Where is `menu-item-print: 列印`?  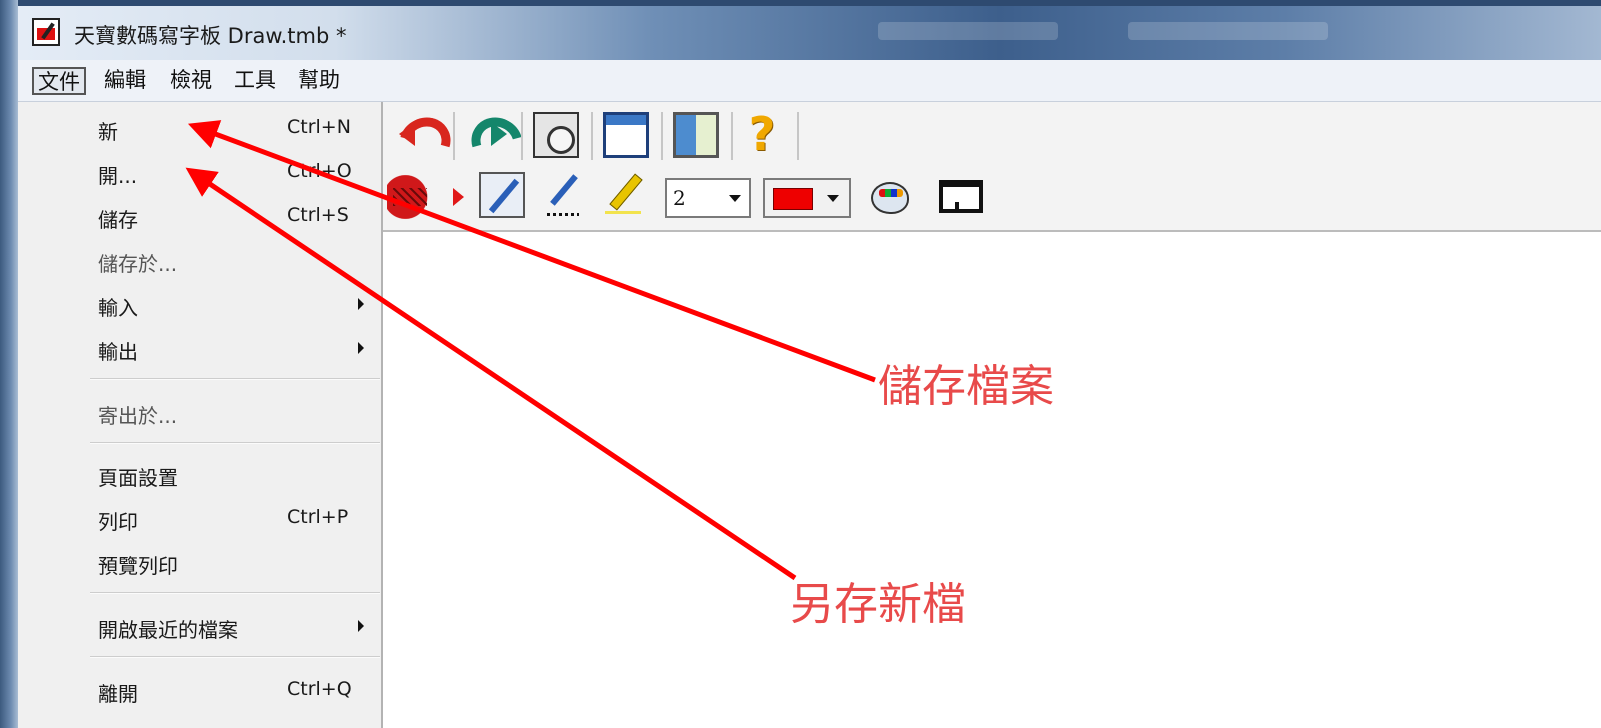 menu-item-print: 列印 is located at coordinates (118, 520).